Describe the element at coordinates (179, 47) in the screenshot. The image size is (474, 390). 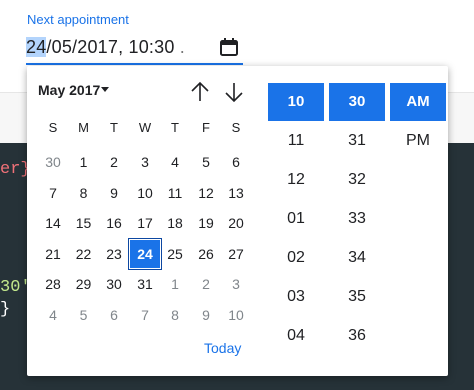
I see `value-tail: .` at that location.